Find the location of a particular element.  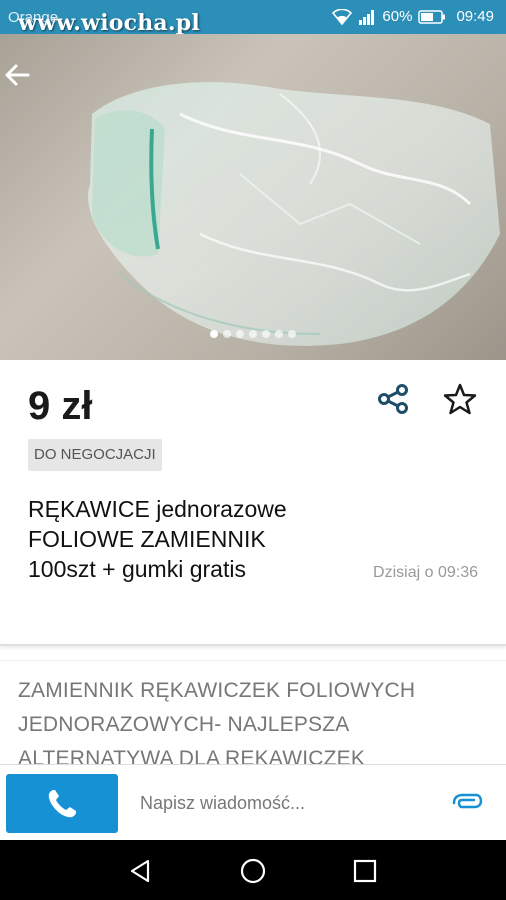

price: 9 zł is located at coordinates (60, 406).